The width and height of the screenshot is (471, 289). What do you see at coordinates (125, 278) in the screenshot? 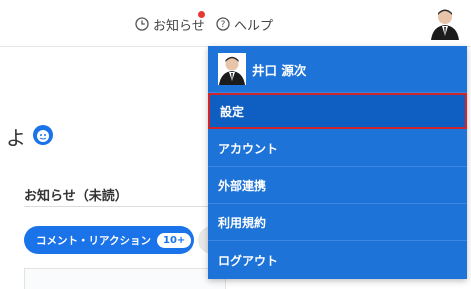
I see `notice-list` at bounding box center [125, 278].